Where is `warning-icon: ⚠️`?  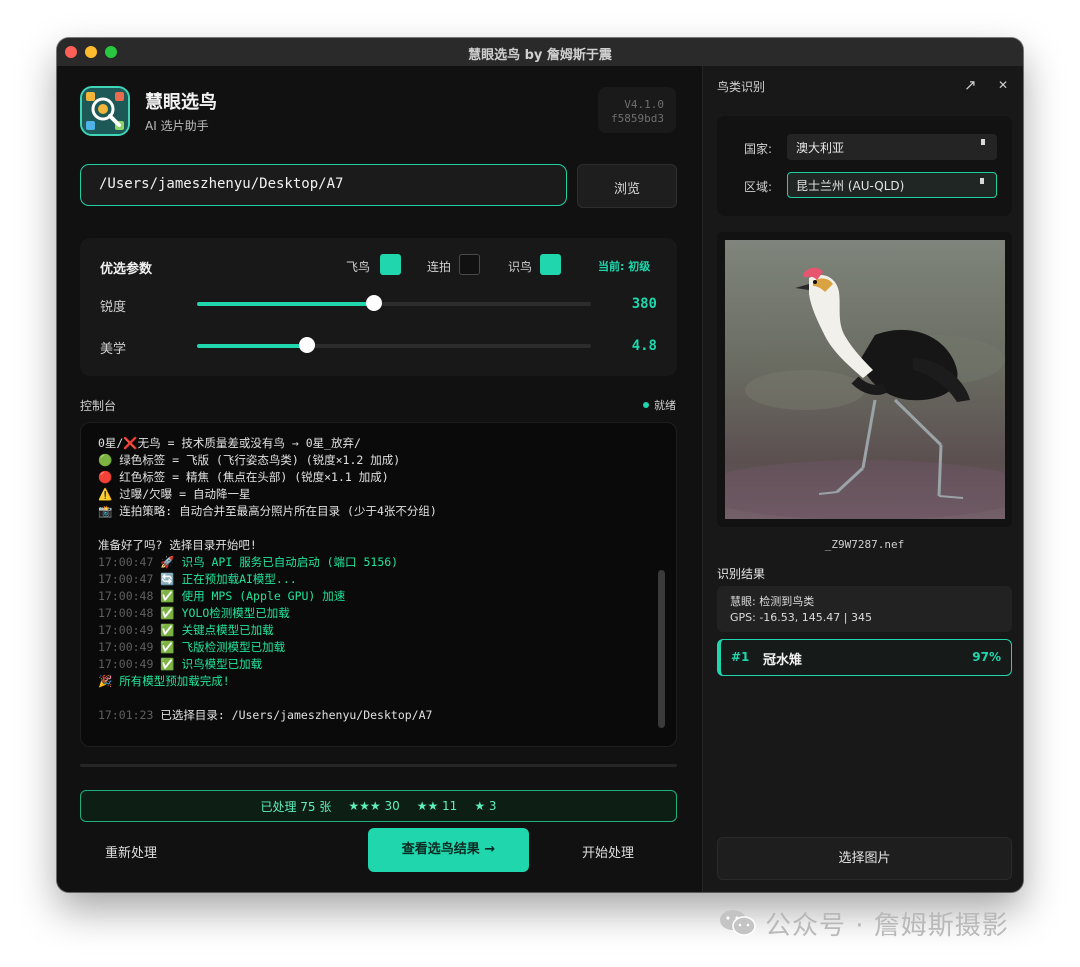
warning-icon: ⚠️ is located at coordinates (105, 494).